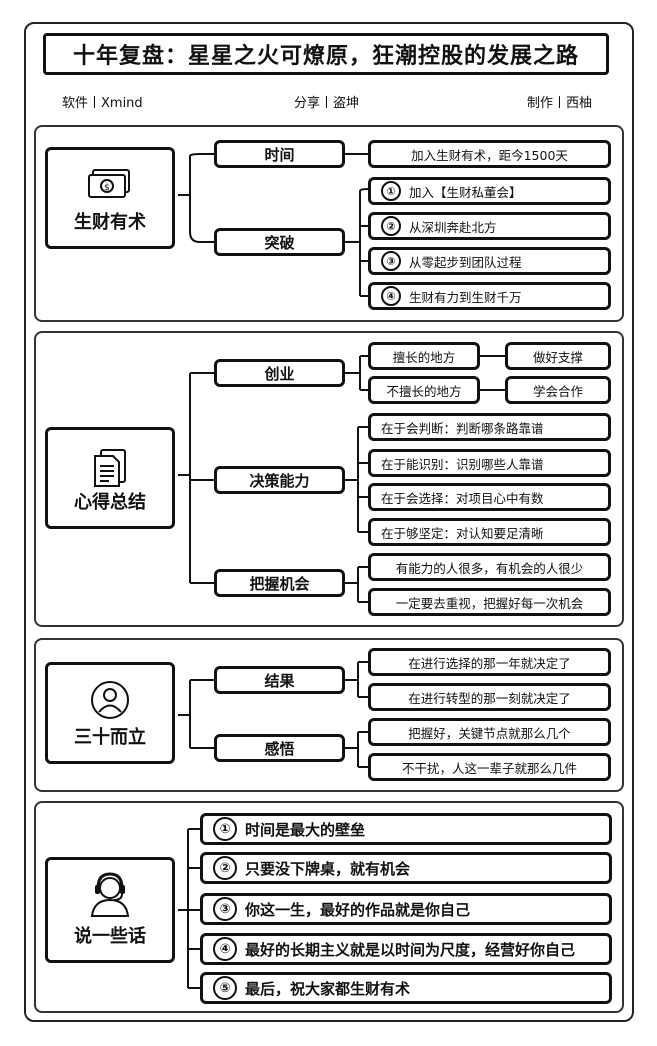 This screenshot has height=1046, width=657. Describe the element at coordinates (424, 390) in the screenshot. I see `leaf-item: 不擅长的地方` at that location.